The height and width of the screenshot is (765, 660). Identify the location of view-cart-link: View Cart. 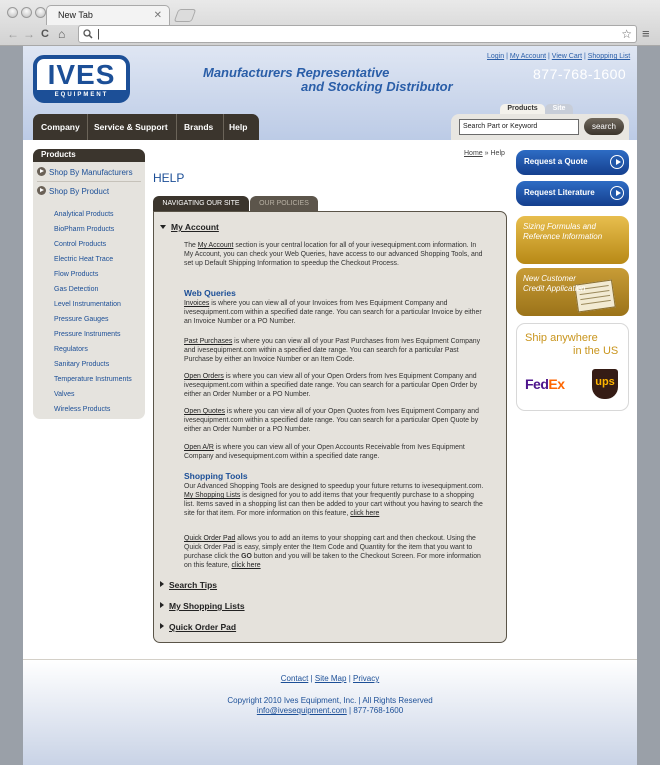
(567, 56).